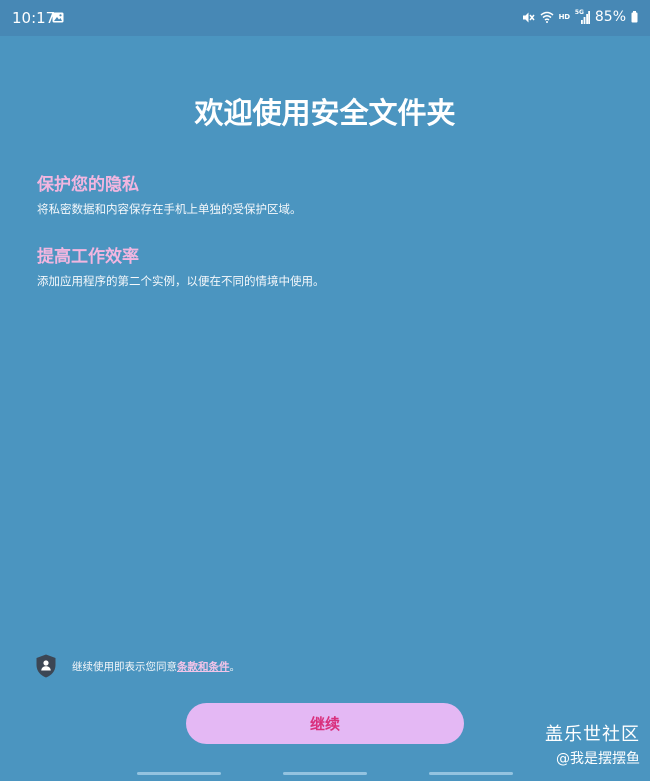 The width and height of the screenshot is (650, 781). What do you see at coordinates (325, 723) in the screenshot?
I see `continue-button: 继续` at bounding box center [325, 723].